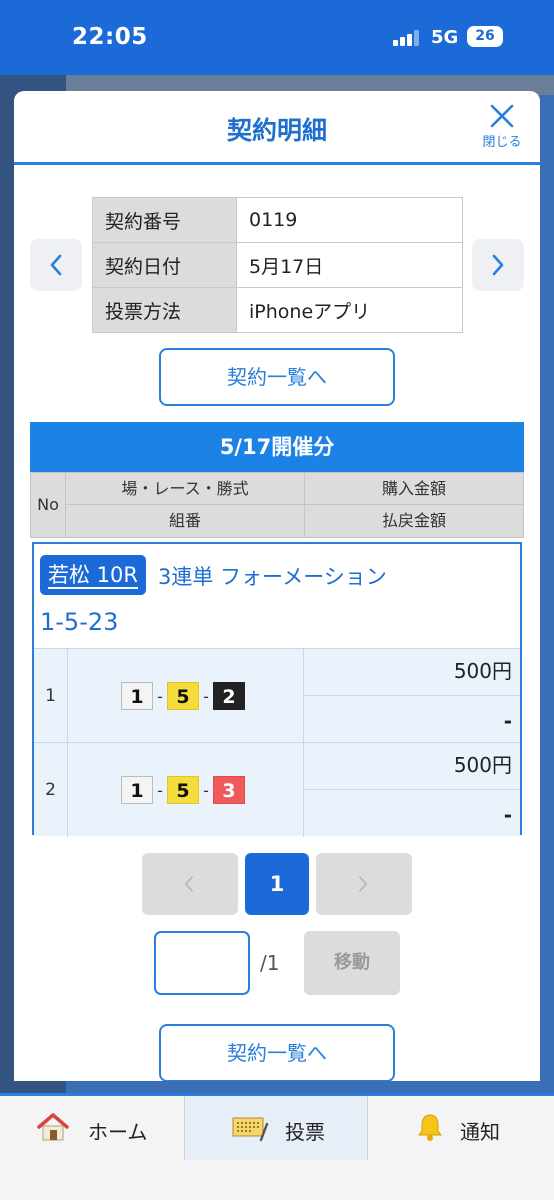 Image resolution: width=554 pixels, height=1200 pixels. What do you see at coordinates (414, 488) in the screenshot?
I see `header-purchase: 購入金額` at bounding box center [414, 488].